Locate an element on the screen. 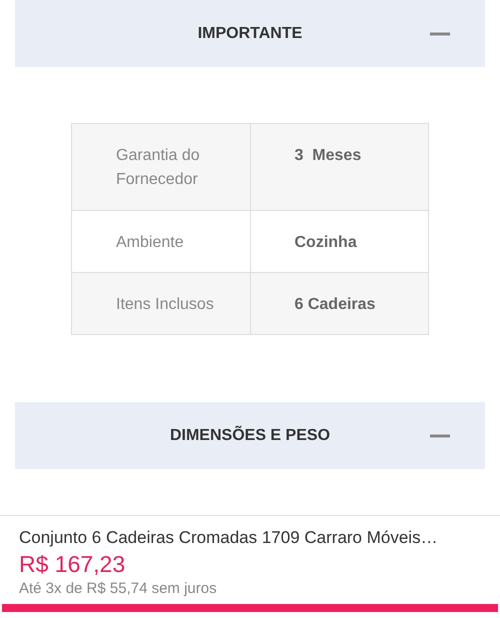 Image resolution: width=500 pixels, height=618 pixels. section-title: DIMENSÕES E PESO is located at coordinates (250, 435).